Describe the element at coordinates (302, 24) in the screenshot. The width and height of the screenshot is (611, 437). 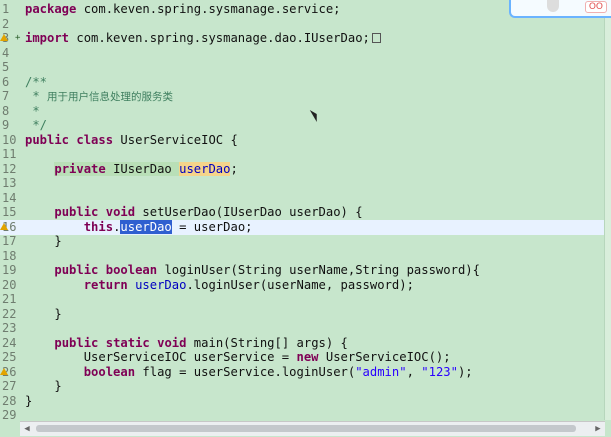
I see `code-line-2: 2` at that location.